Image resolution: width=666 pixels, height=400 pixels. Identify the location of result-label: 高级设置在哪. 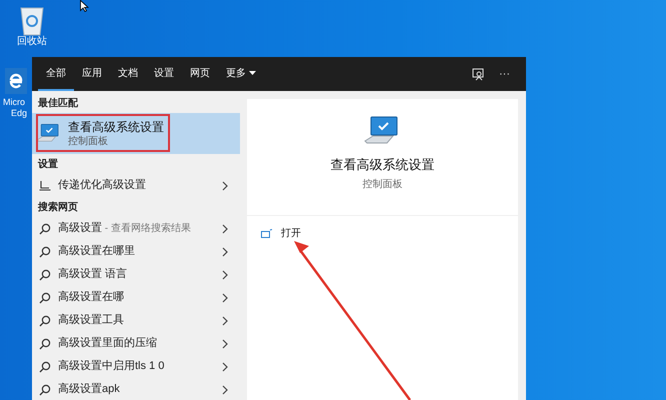
(91, 298).